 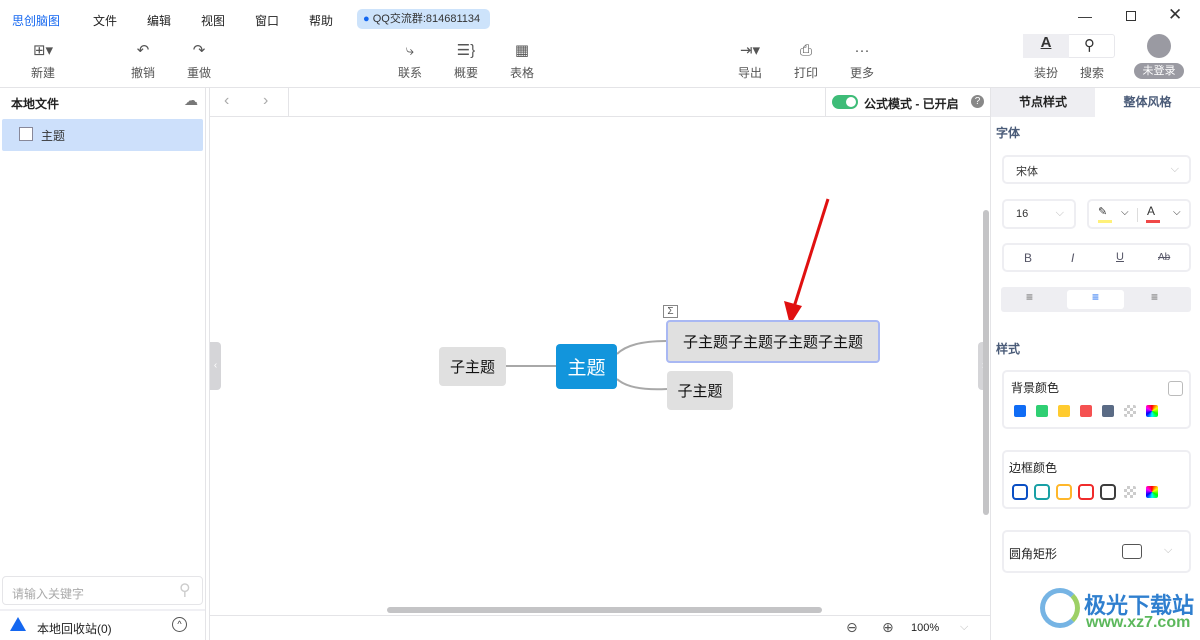 What do you see at coordinates (199, 50) in the screenshot?
I see `redo-icon: ↷` at bounding box center [199, 50].